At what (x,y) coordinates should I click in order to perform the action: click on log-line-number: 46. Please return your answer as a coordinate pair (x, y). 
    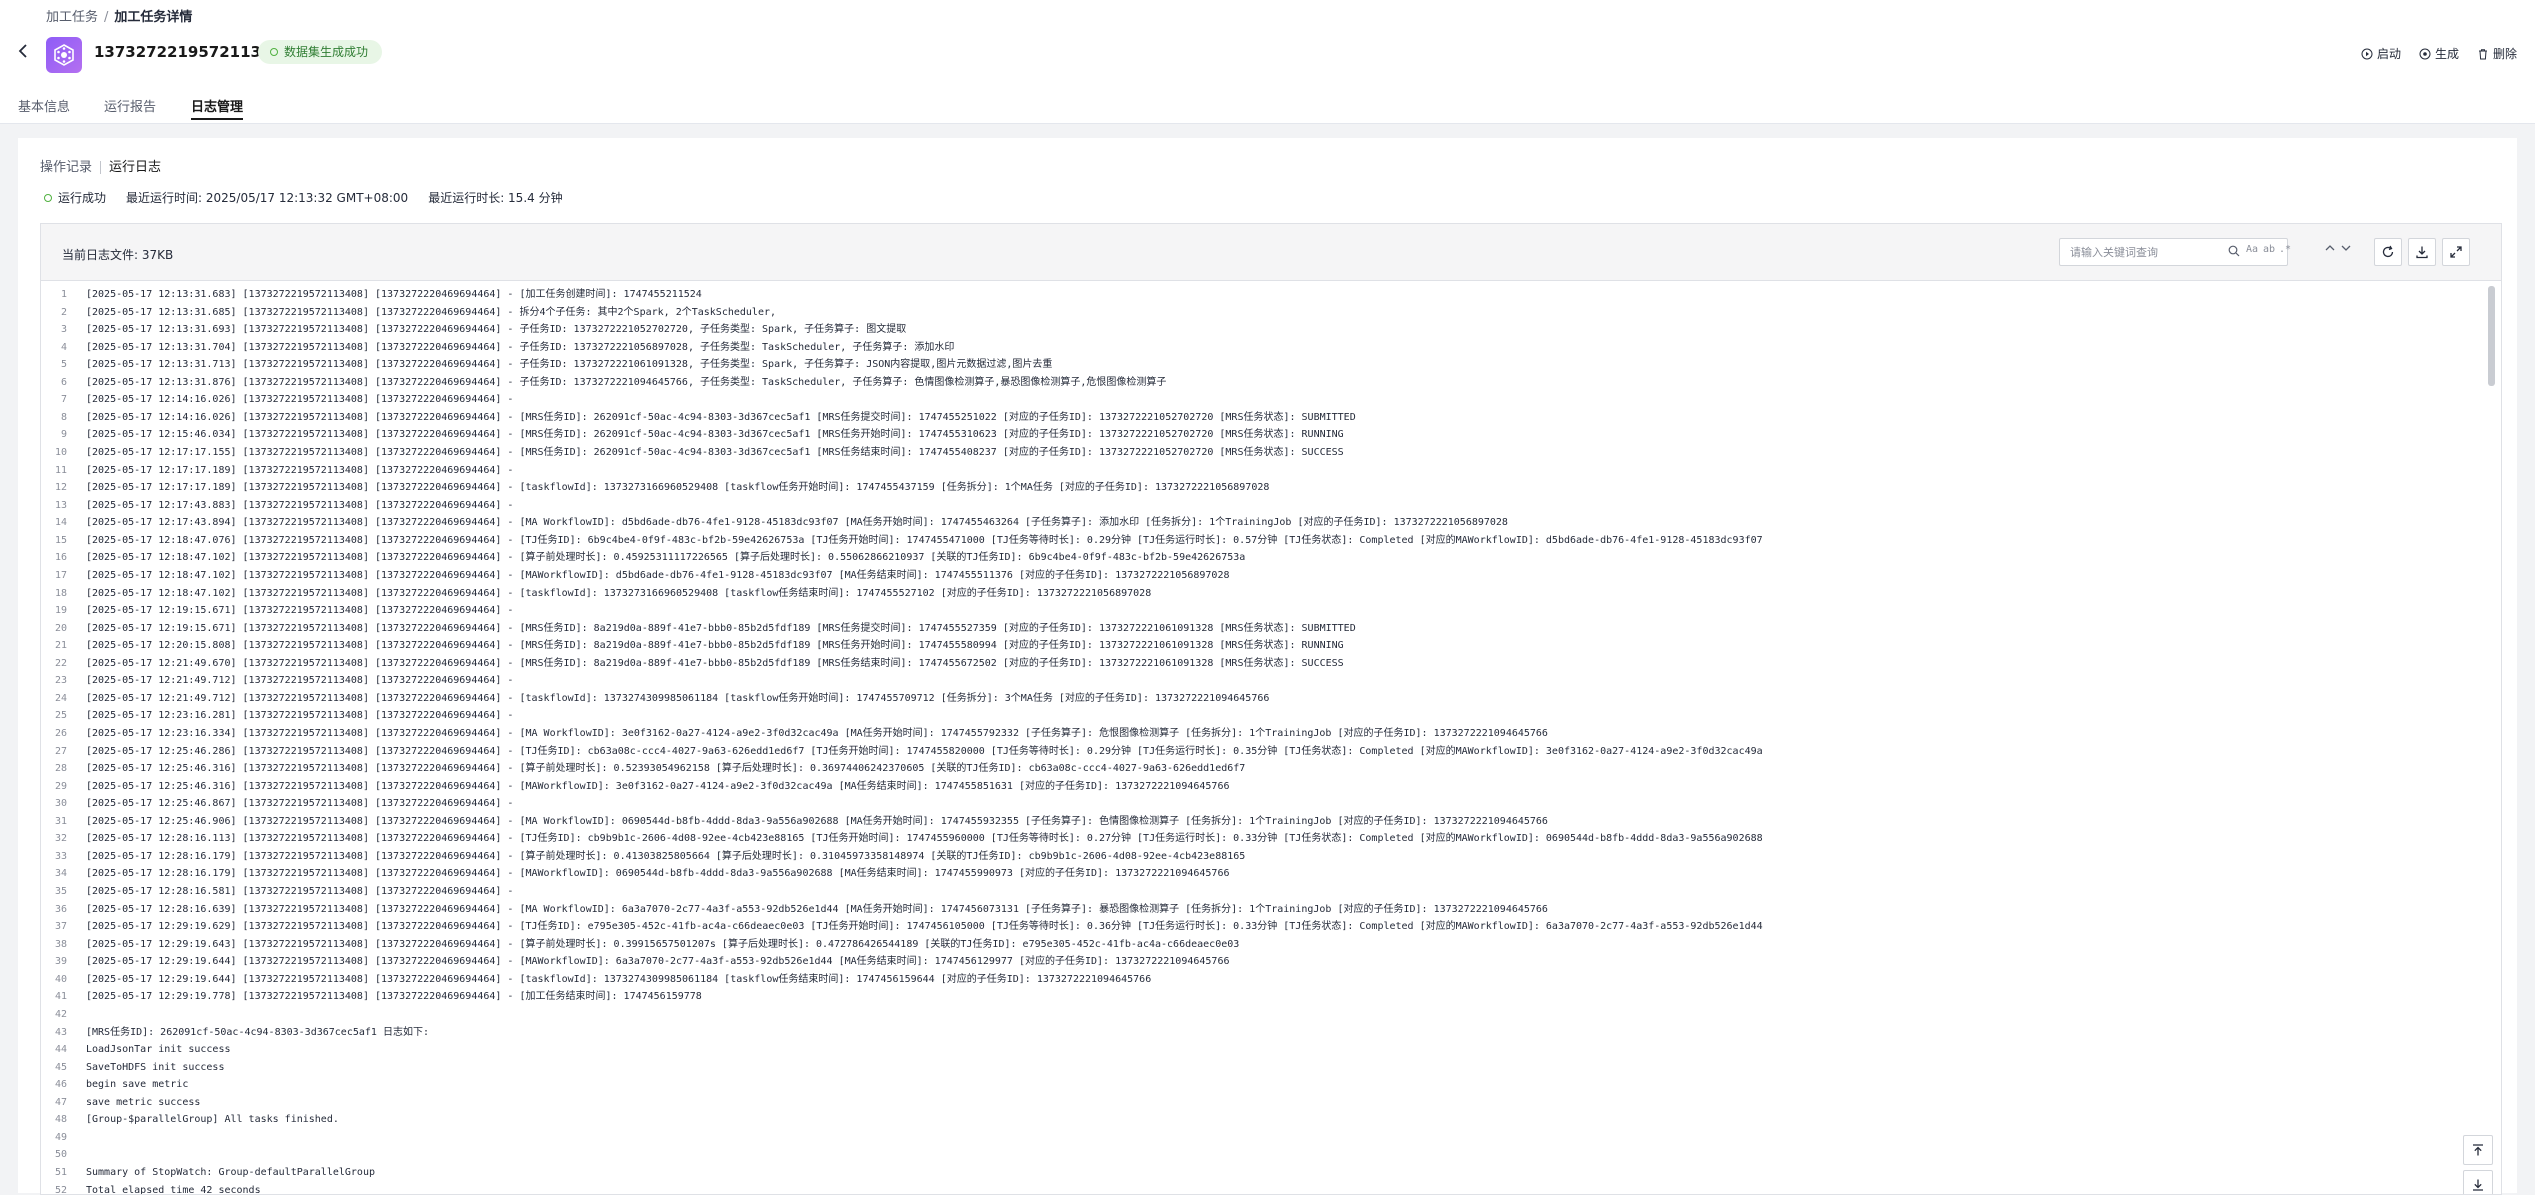
    Looking at the image, I should click on (60, 1085).